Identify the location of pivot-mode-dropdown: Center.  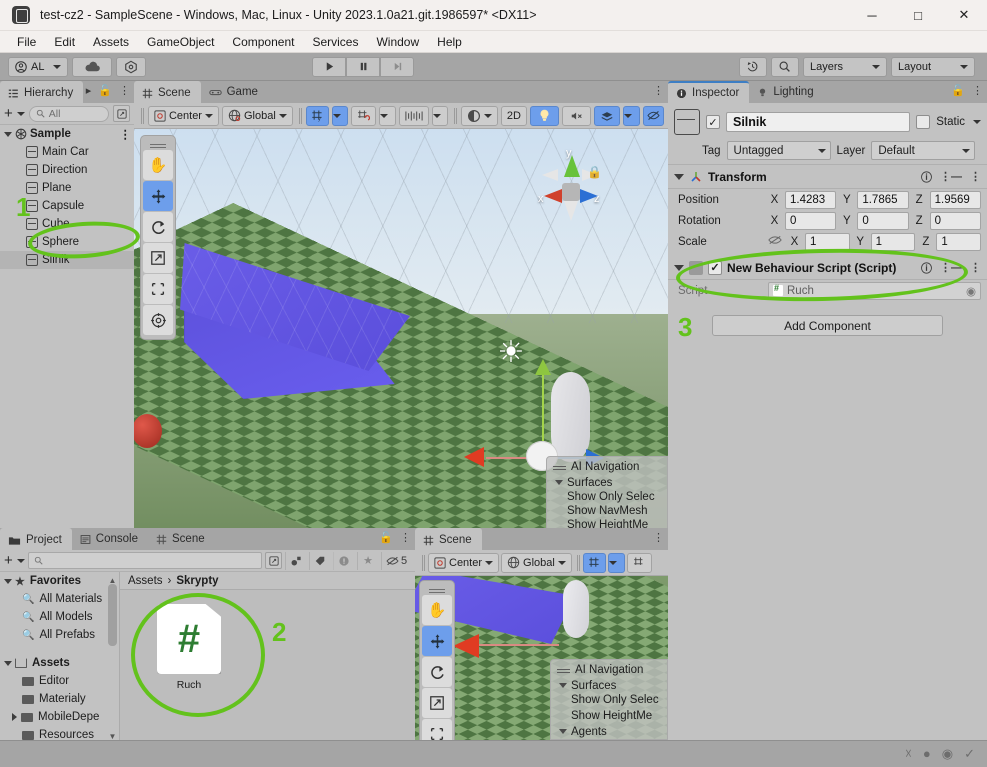
(183, 115).